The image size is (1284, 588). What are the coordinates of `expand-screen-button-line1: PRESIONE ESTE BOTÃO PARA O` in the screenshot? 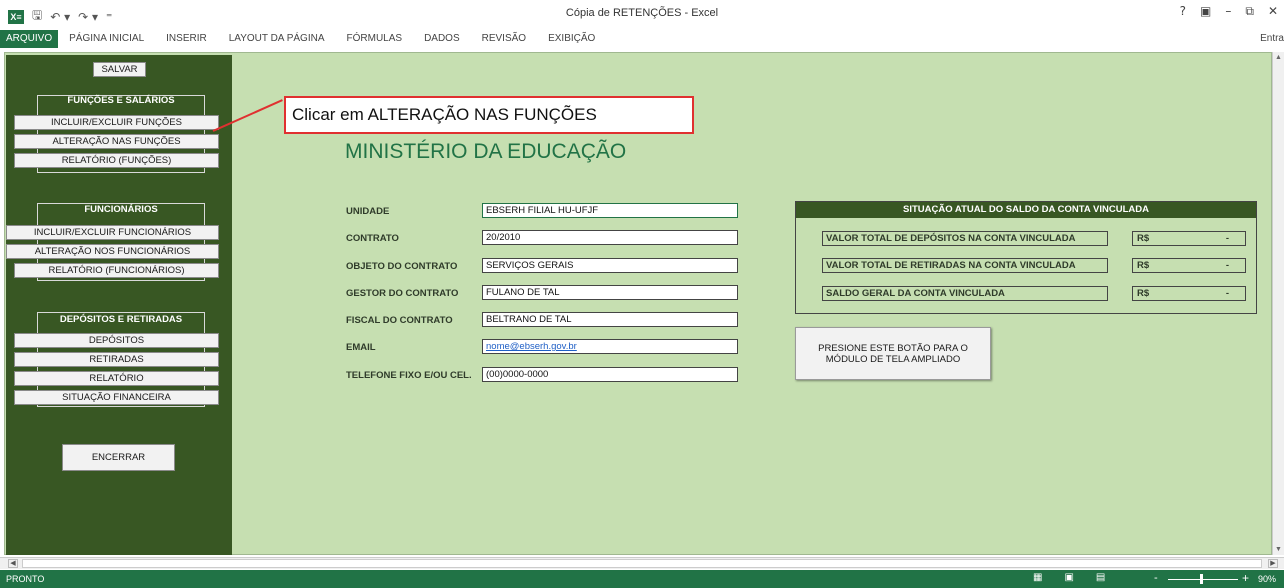 It's located at (893, 348).